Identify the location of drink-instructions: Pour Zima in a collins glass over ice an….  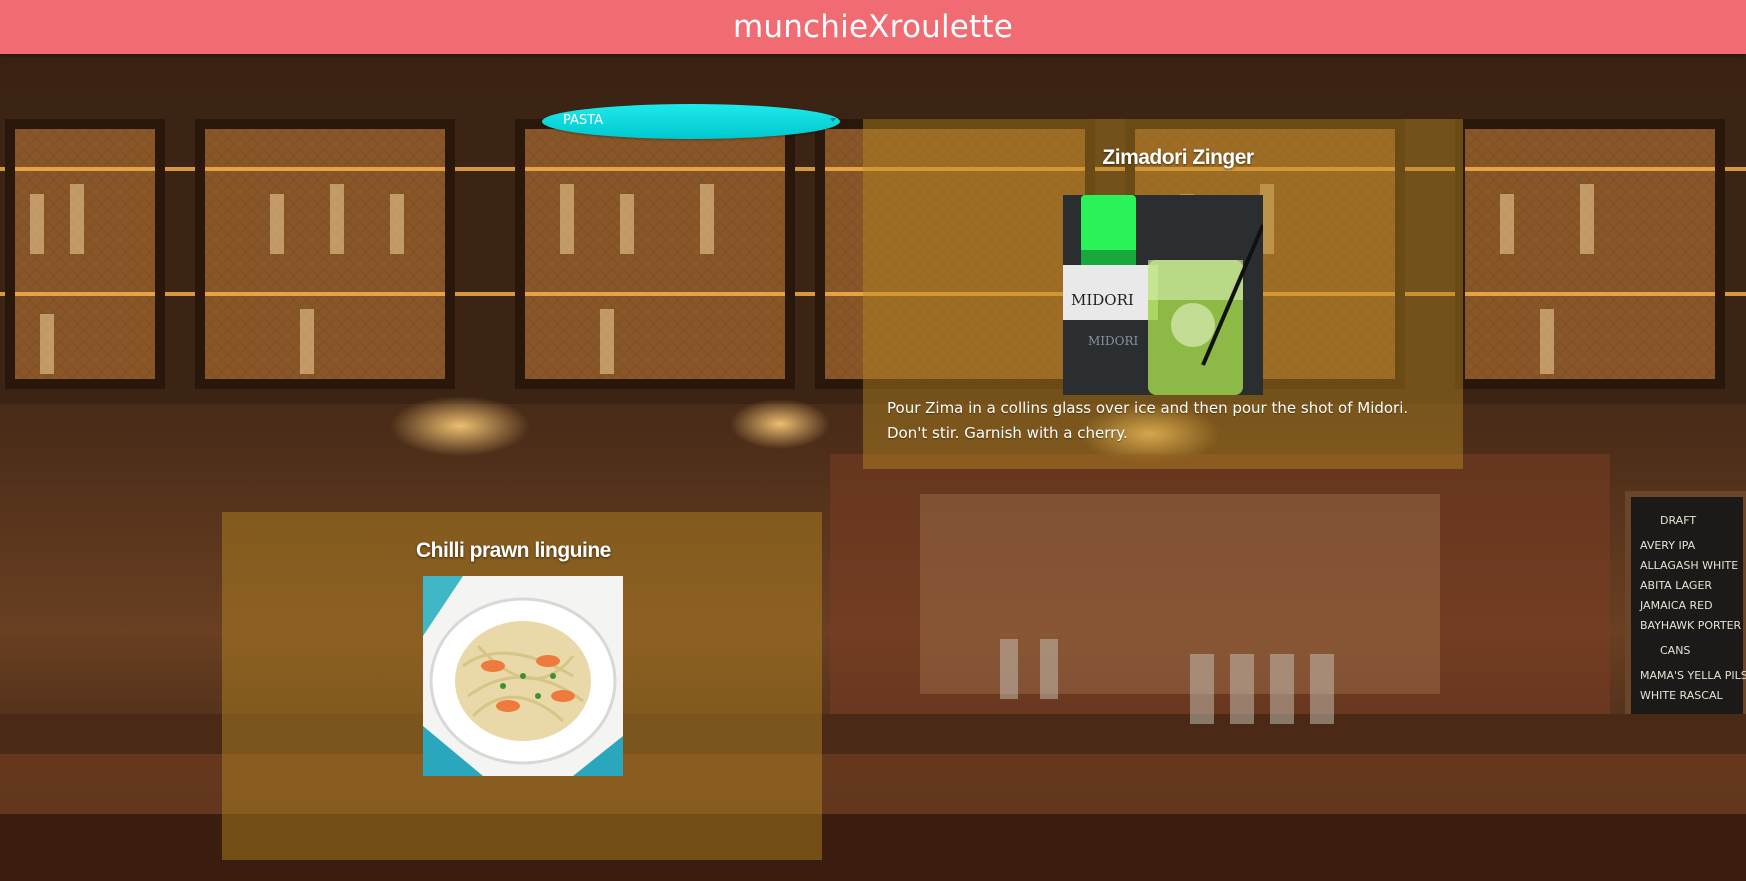
(1148, 420).